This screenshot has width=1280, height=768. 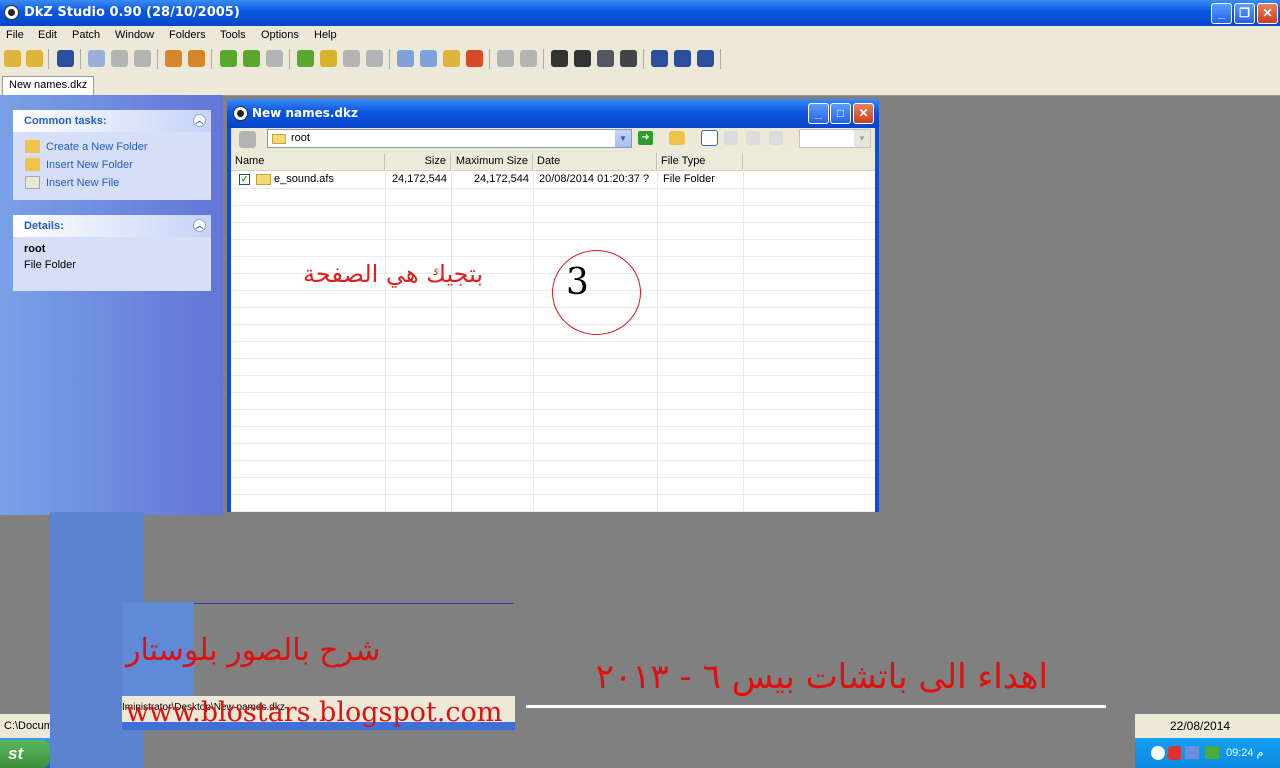 I want to click on column-file-type: File Type, so click(x=700, y=161).